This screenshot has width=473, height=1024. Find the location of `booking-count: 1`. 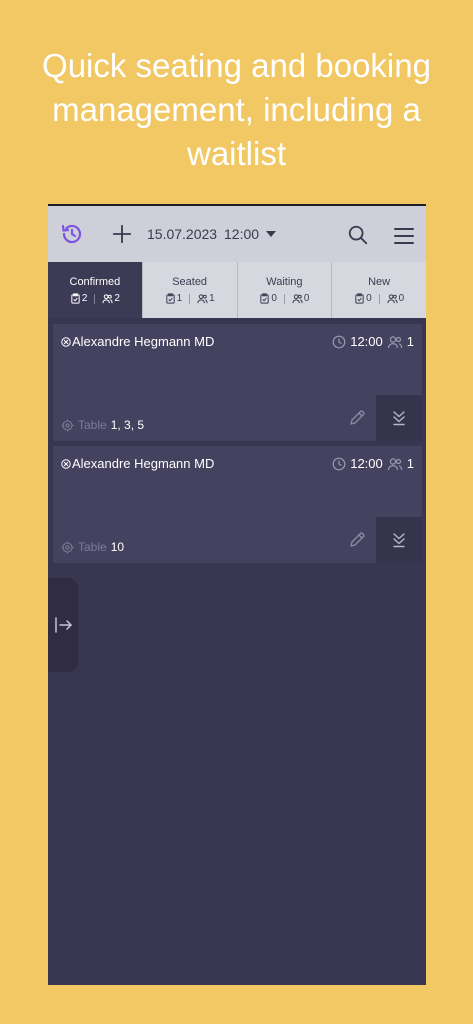

booking-count: 1 is located at coordinates (179, 298).